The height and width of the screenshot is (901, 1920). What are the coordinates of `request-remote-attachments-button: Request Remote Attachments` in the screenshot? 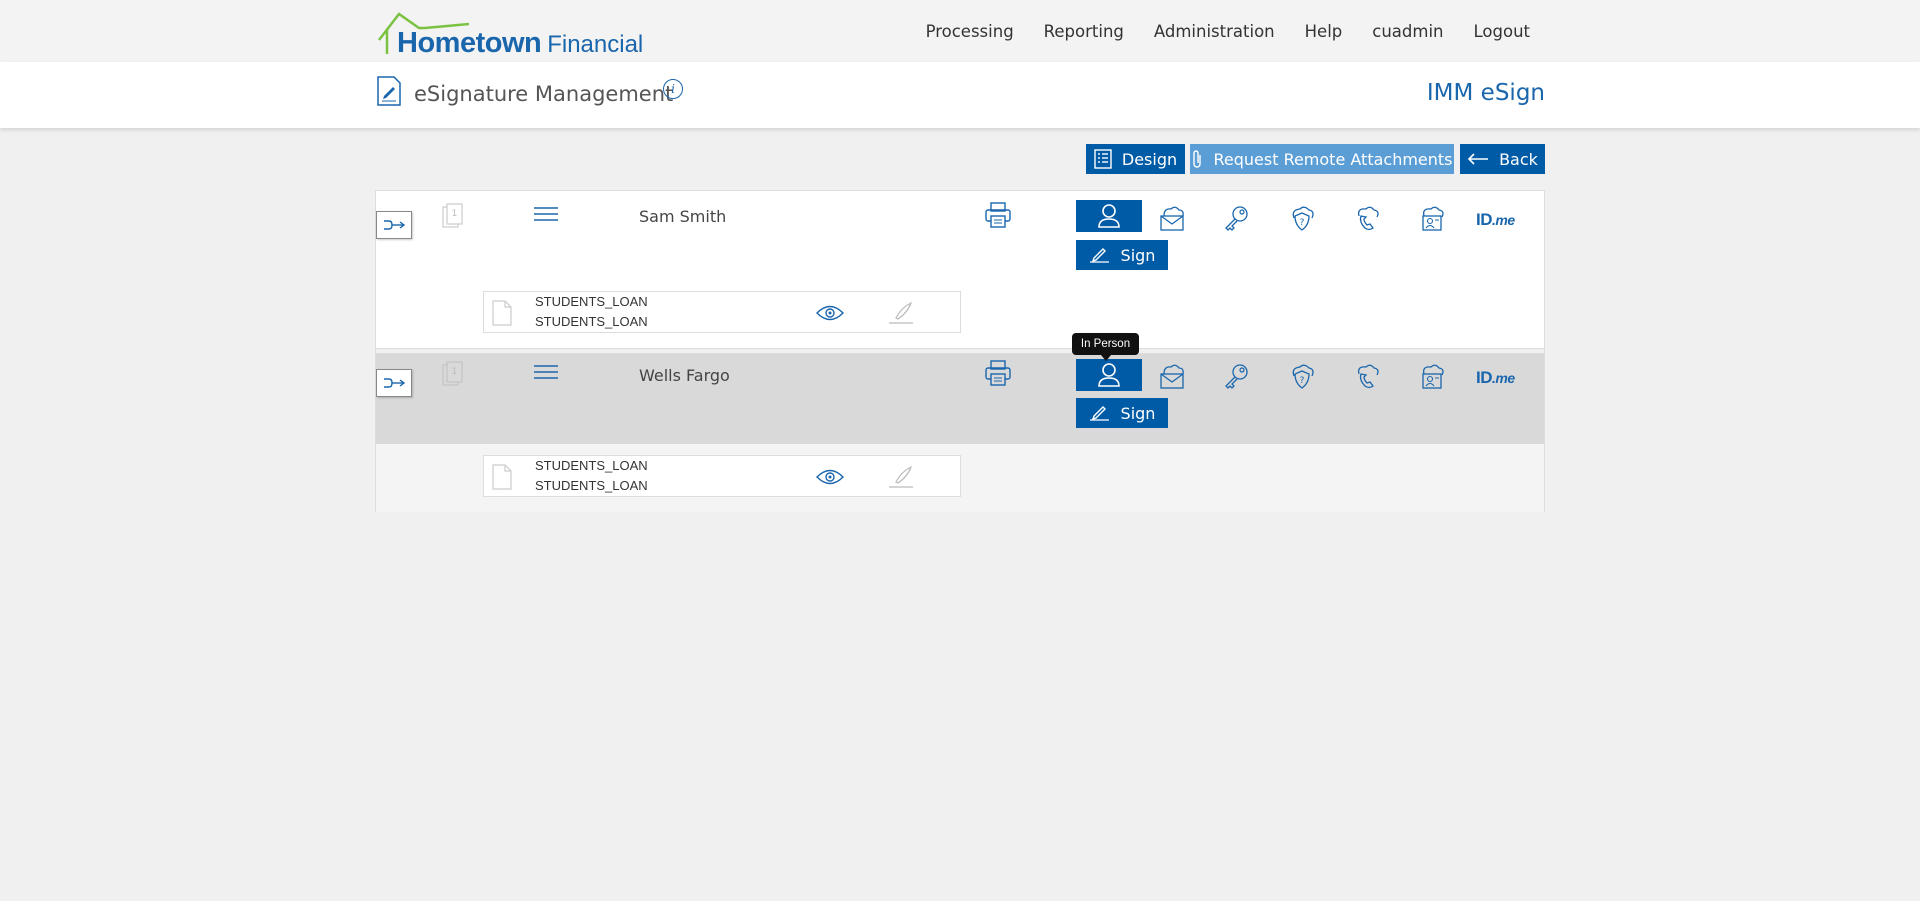 It's located at (1322, 159).